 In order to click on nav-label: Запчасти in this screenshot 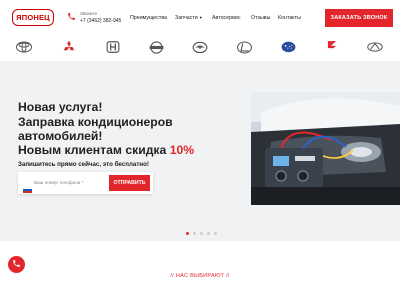, I will do `click(186, 18)`.